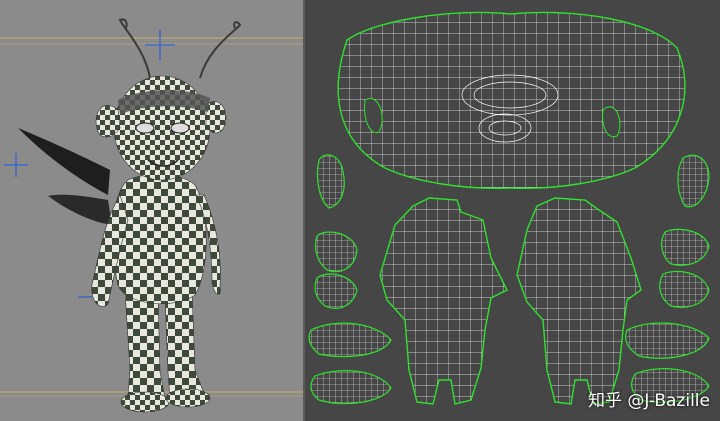 The height and width of the screenshot is (421, 720). What do you see at coordinates (693, 181) in the screenshot?
I see `ear-uv-shell-right` at bounding box center [693, 181].